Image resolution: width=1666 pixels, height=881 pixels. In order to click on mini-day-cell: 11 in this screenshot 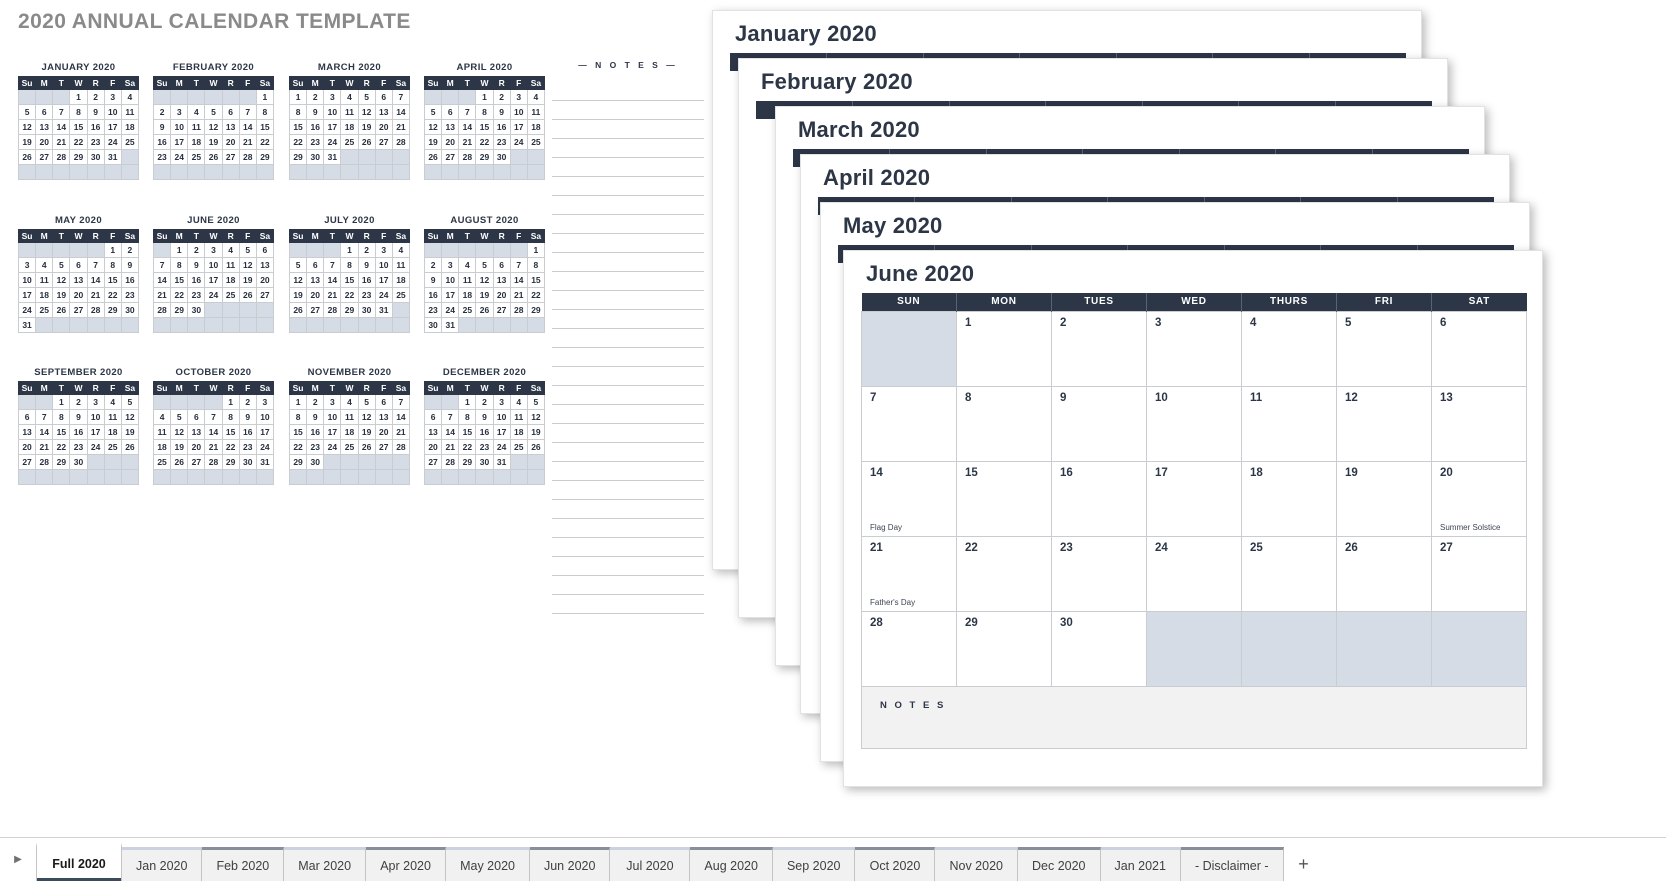, I will do `click(349, 417)`.